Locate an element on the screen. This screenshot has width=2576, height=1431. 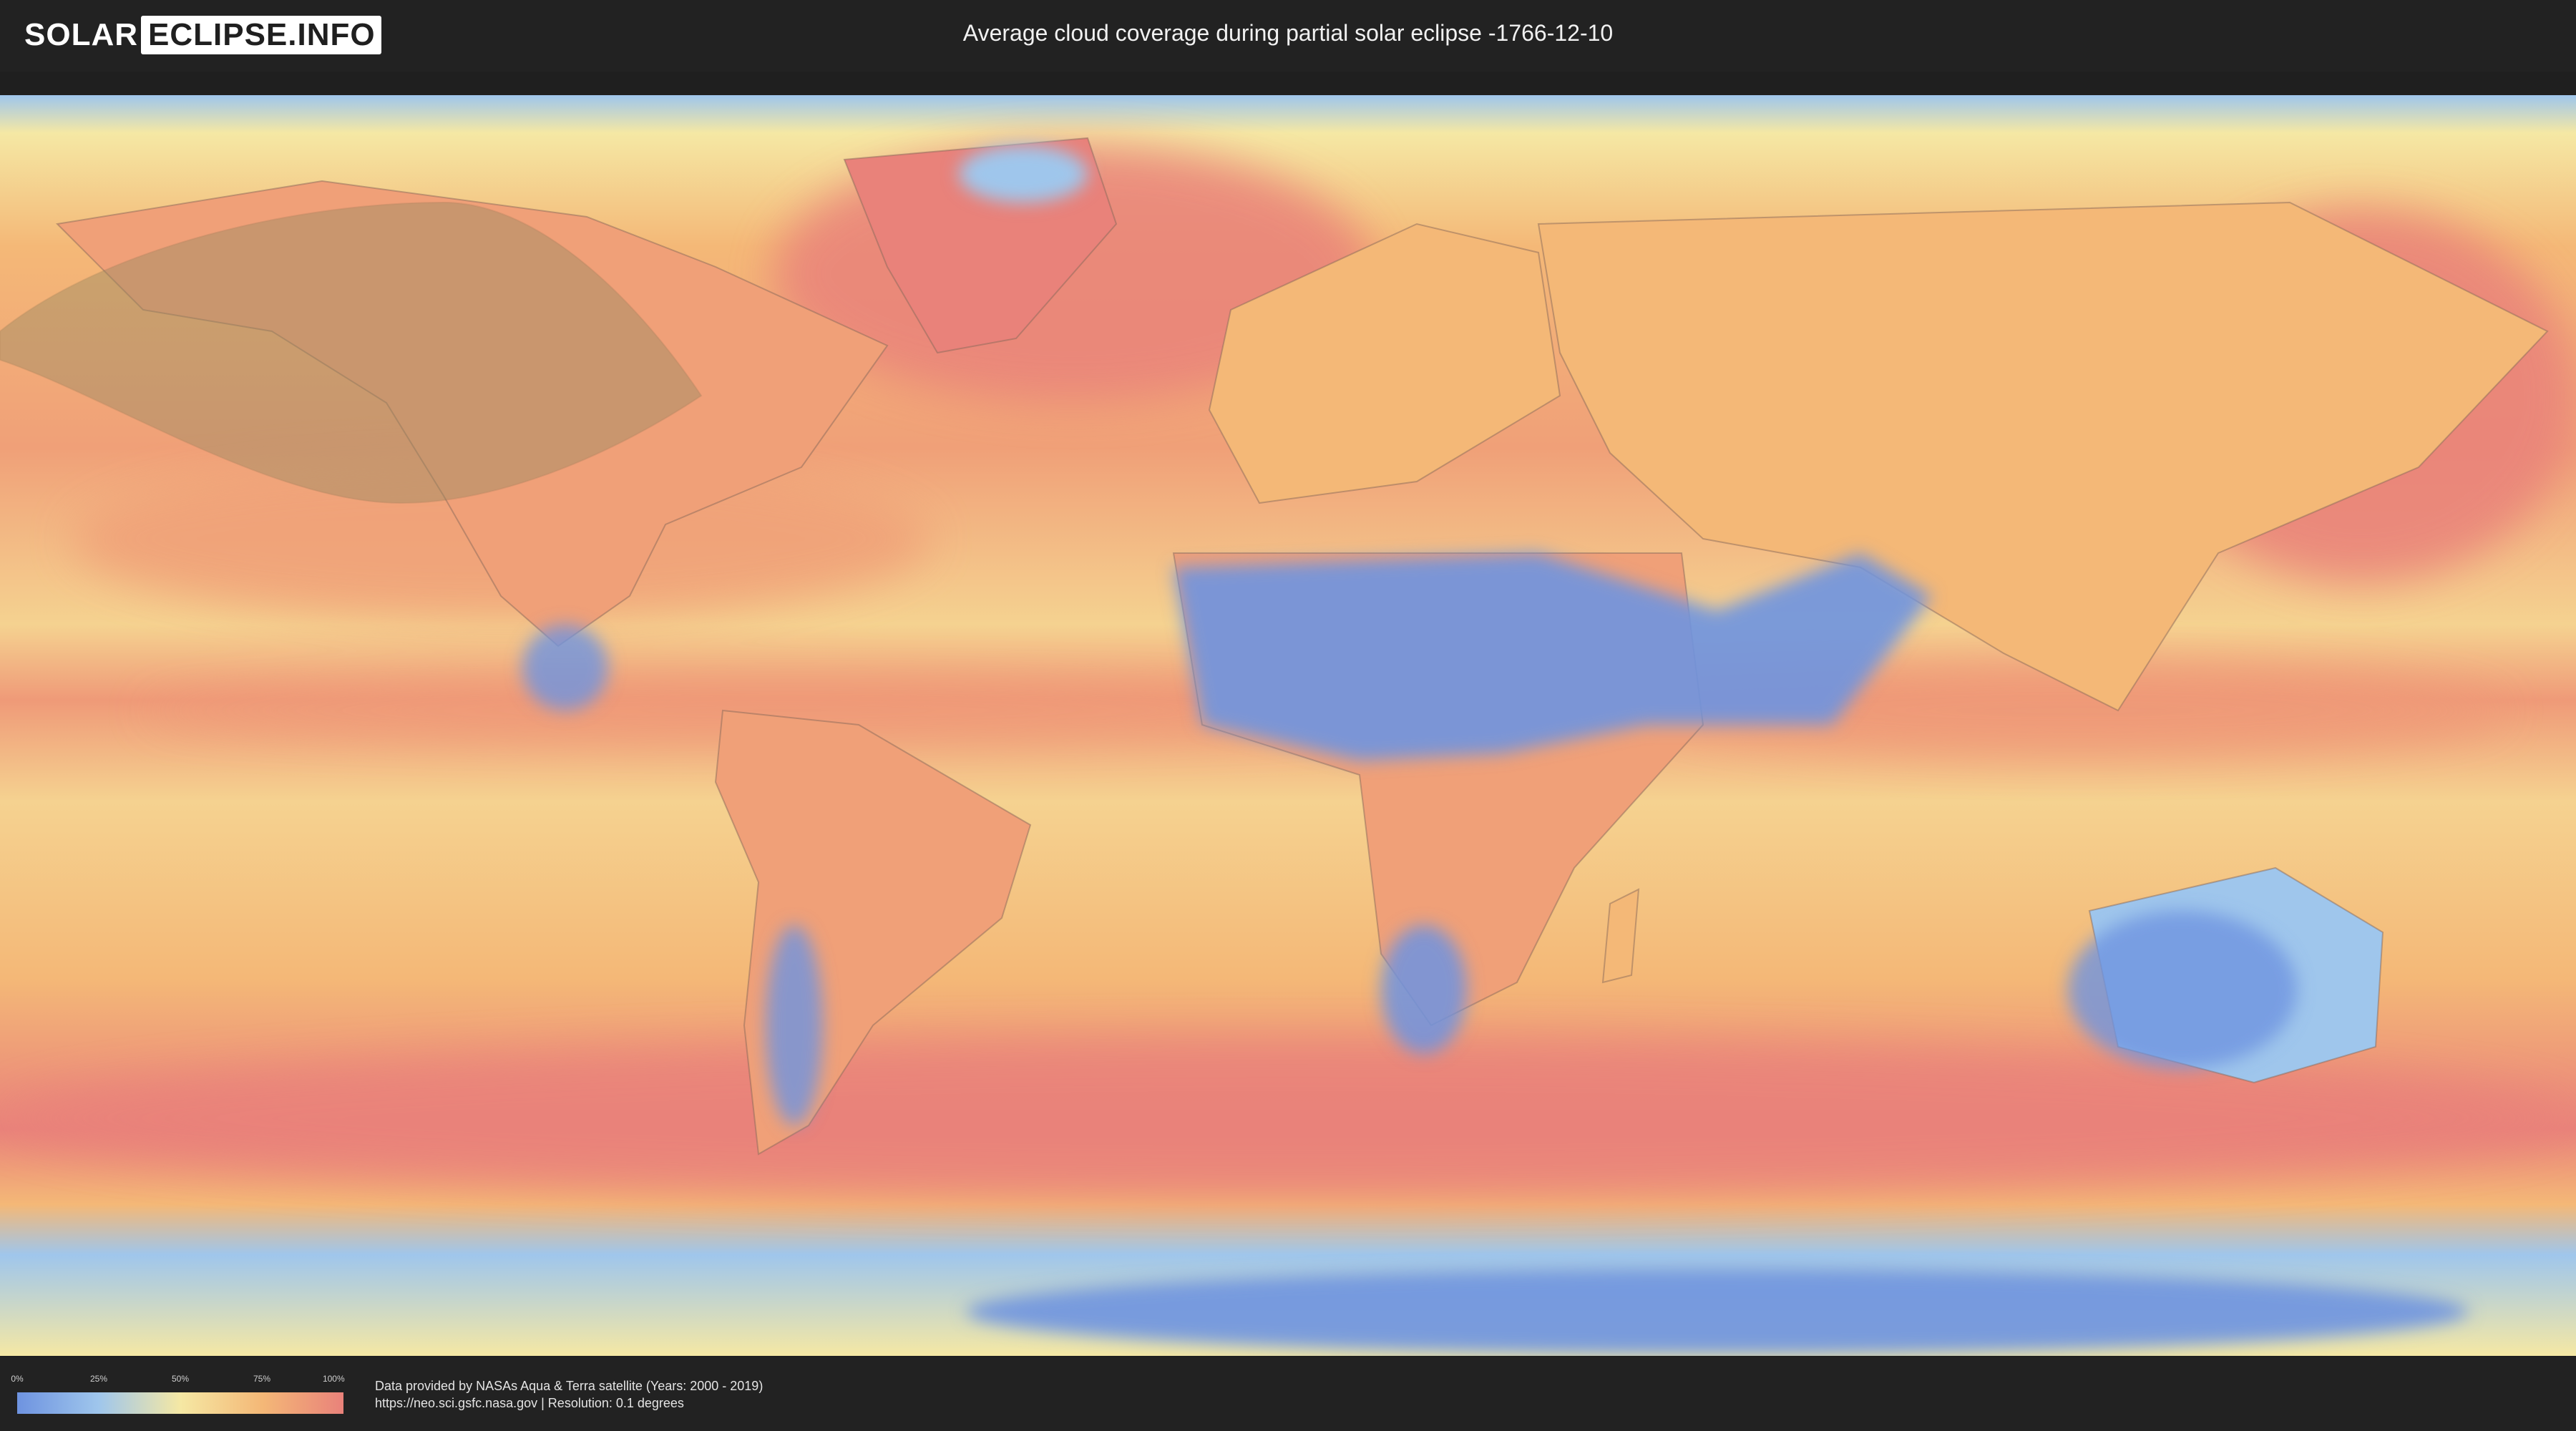
australia-clear is located at coordinates (2182, 989).